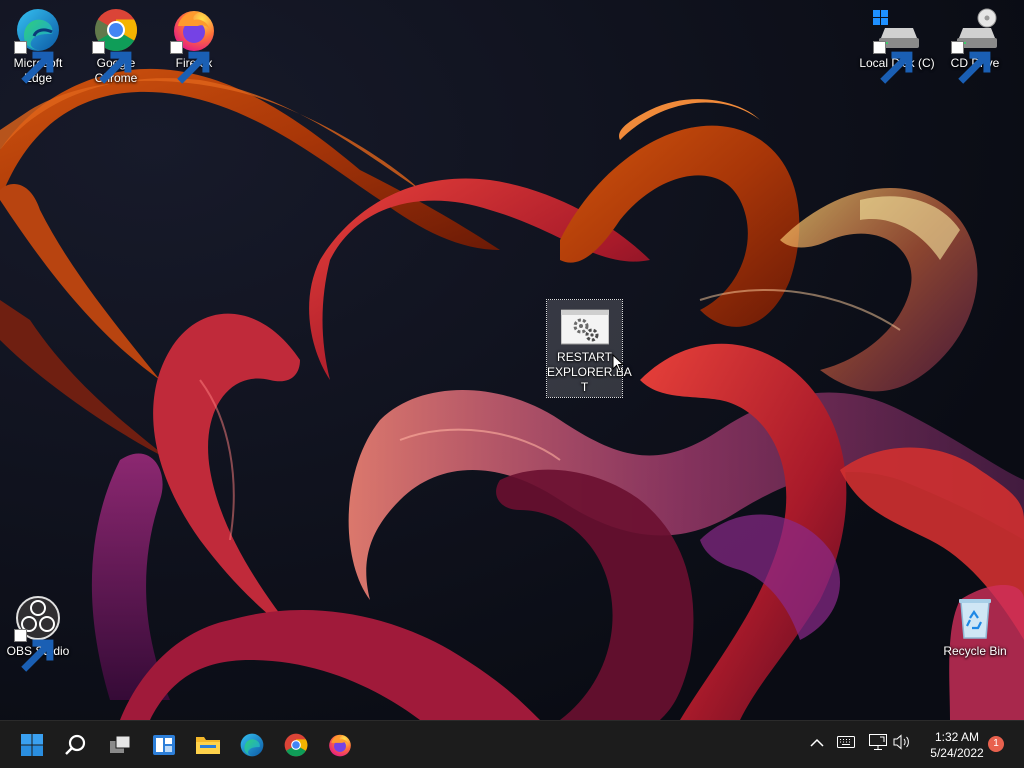  I want to click on task-view-icon, so click(120, 745).